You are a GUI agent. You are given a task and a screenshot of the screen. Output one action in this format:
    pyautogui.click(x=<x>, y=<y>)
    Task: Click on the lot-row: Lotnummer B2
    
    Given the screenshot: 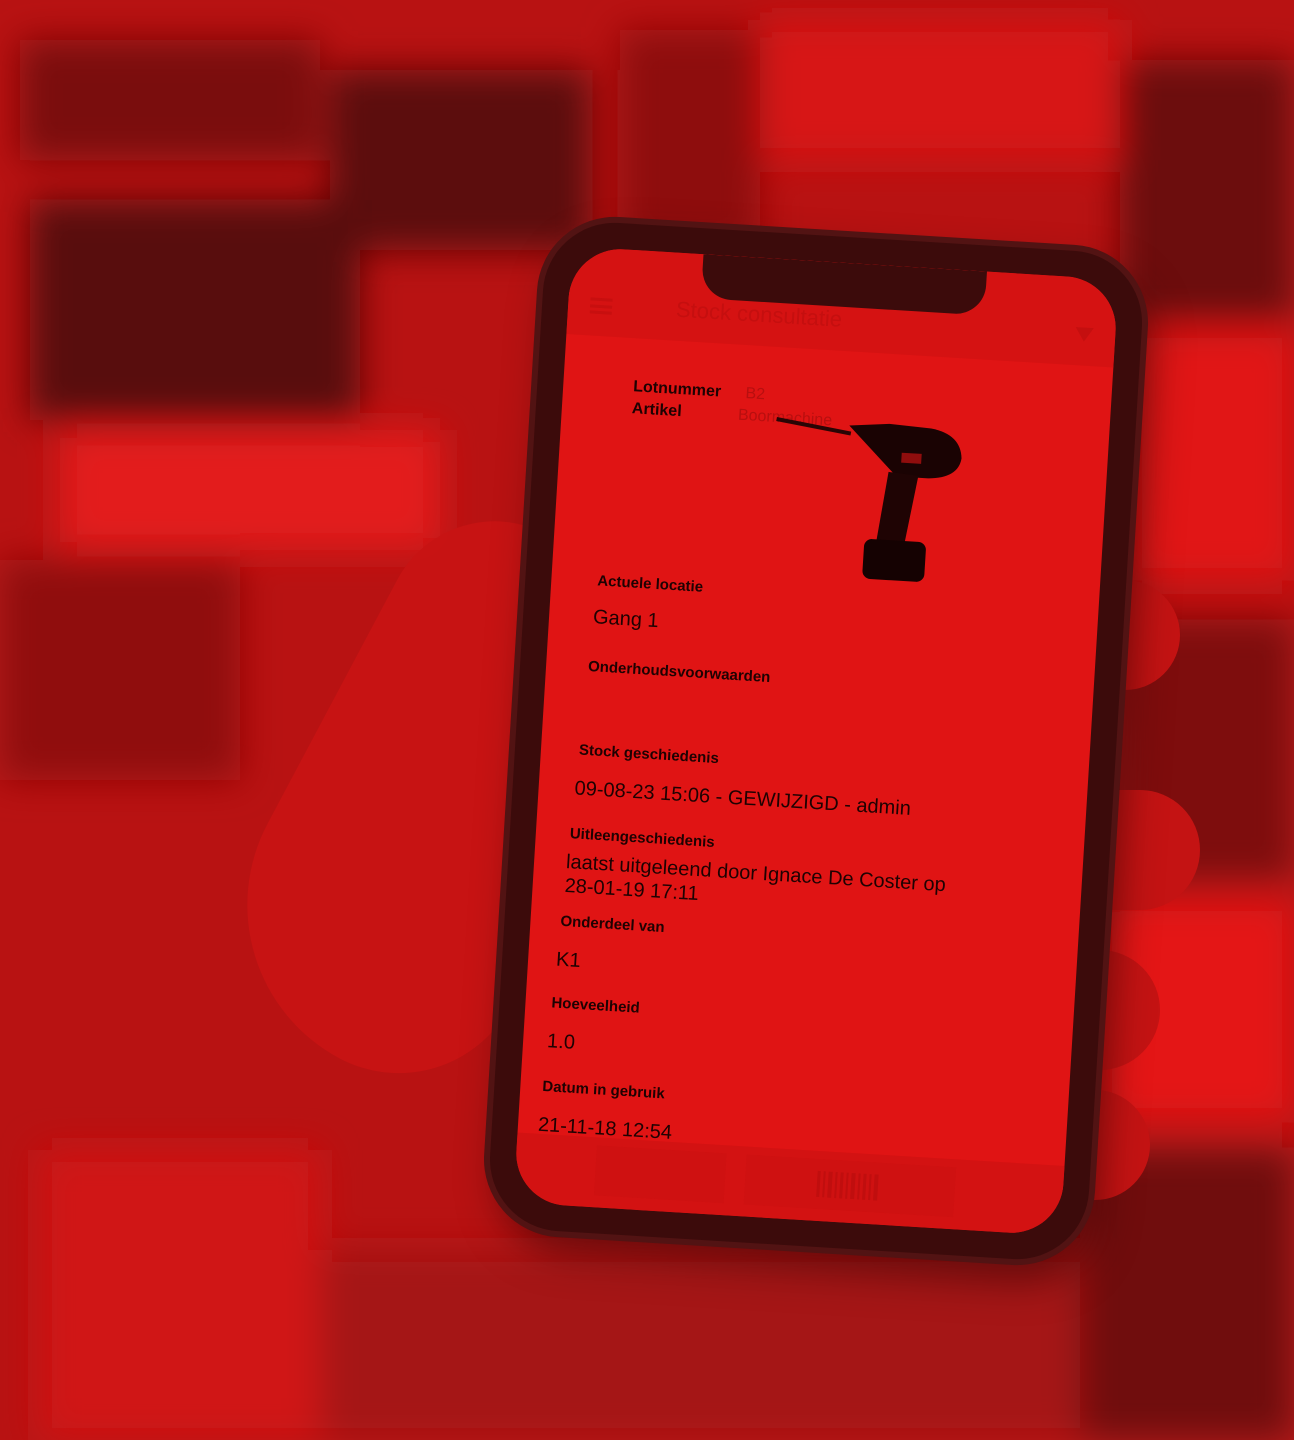 What is the action you would take?
    pyautogui.click(x=699, y=391)
    